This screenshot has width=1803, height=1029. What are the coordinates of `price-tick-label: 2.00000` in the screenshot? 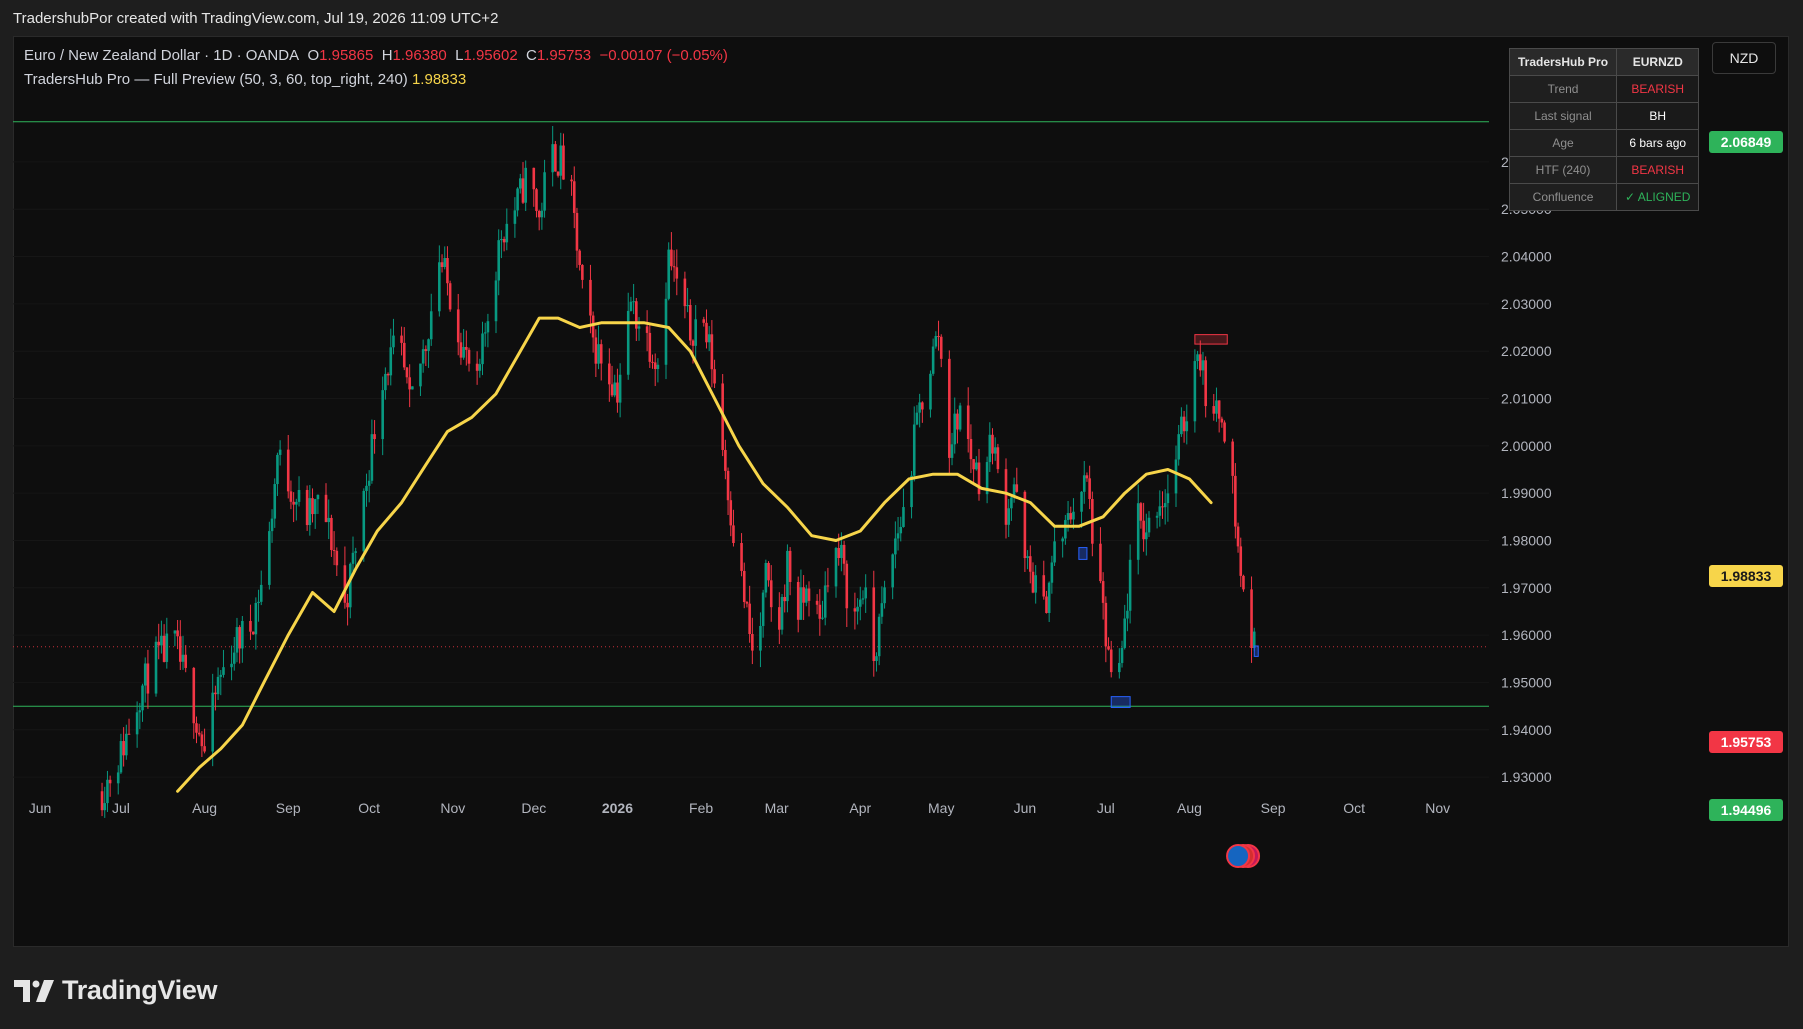 It's located at (1526, 446).